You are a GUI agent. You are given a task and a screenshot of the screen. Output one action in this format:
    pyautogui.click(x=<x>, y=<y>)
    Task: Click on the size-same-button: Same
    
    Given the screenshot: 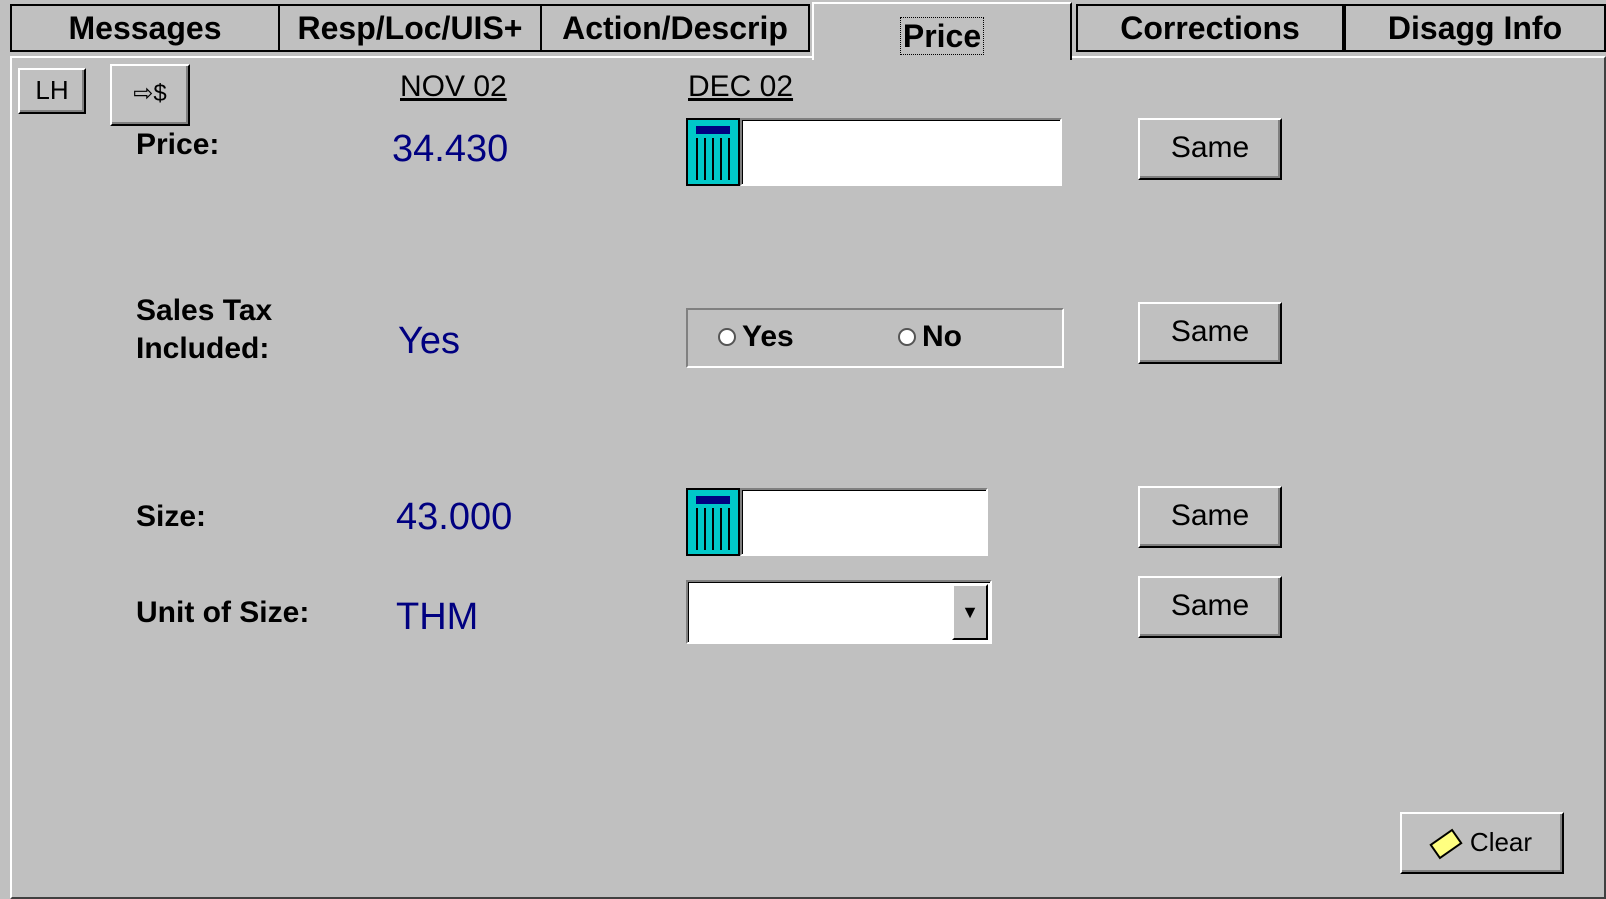 What is the action you would take?
    pyautogui.click(x=1210, y=517)
    